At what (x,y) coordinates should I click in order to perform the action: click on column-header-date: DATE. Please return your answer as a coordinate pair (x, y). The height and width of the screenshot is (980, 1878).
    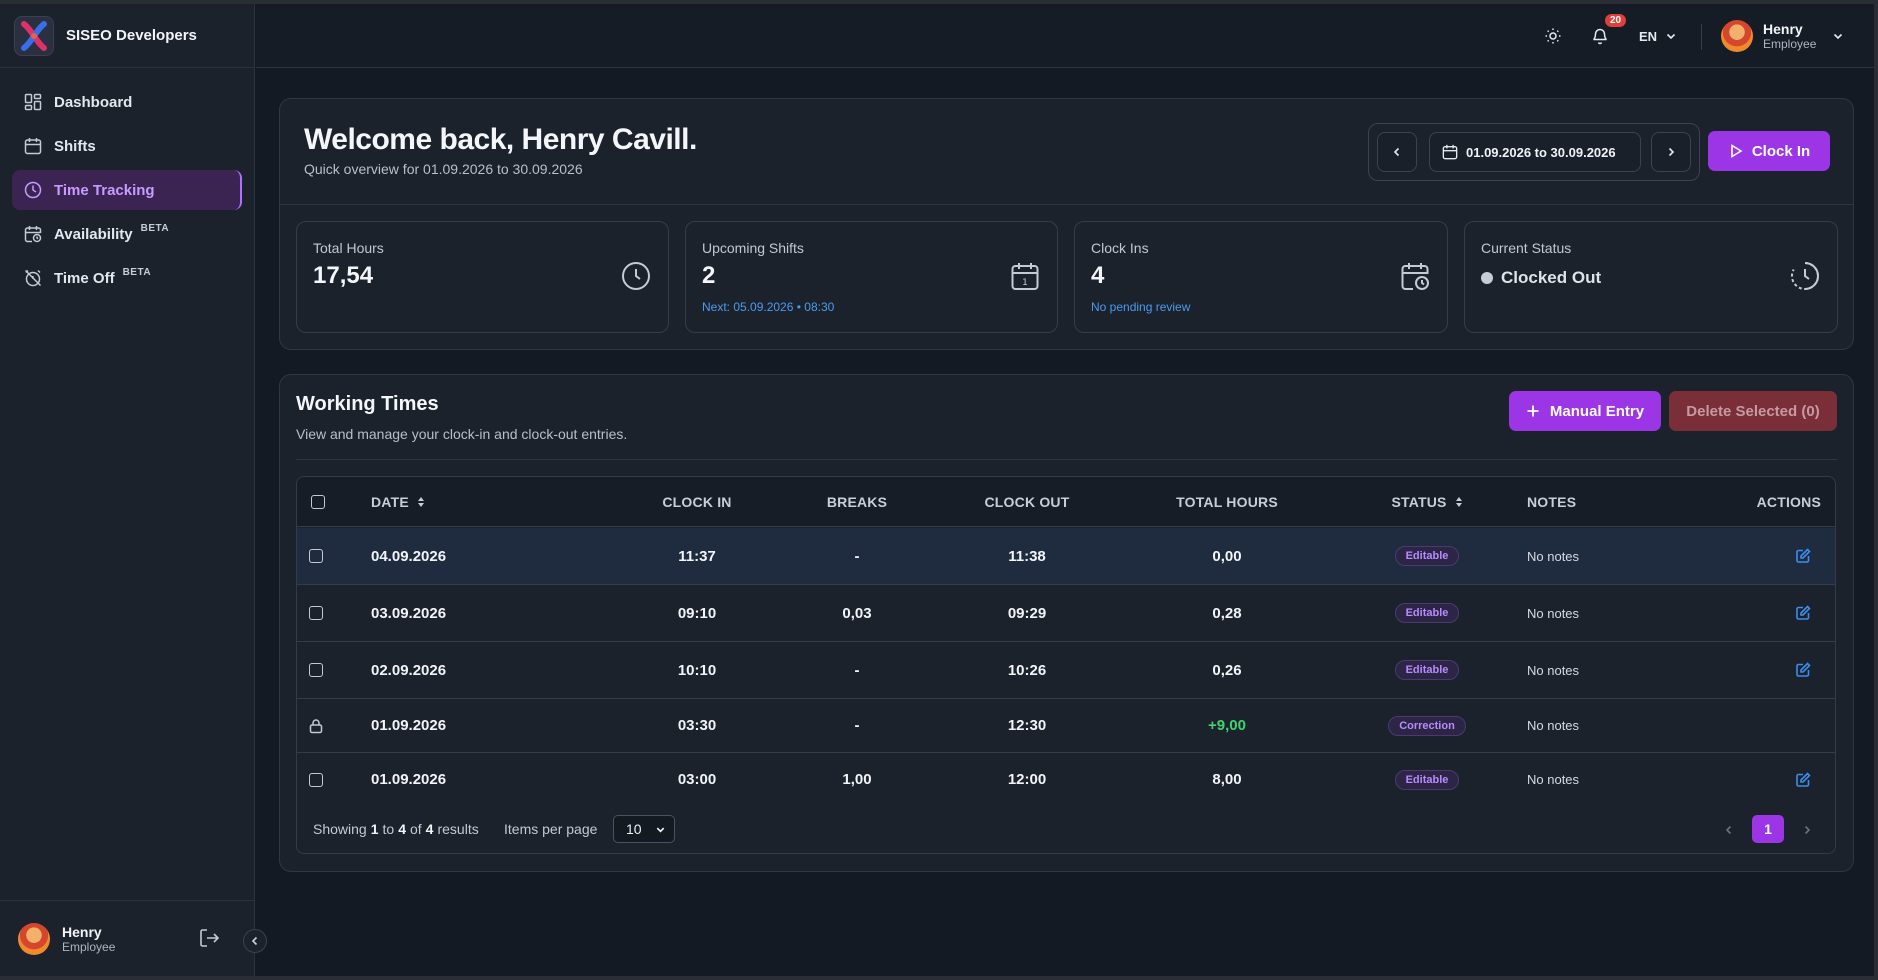
    Looking at the image, I should click on (398, 502).